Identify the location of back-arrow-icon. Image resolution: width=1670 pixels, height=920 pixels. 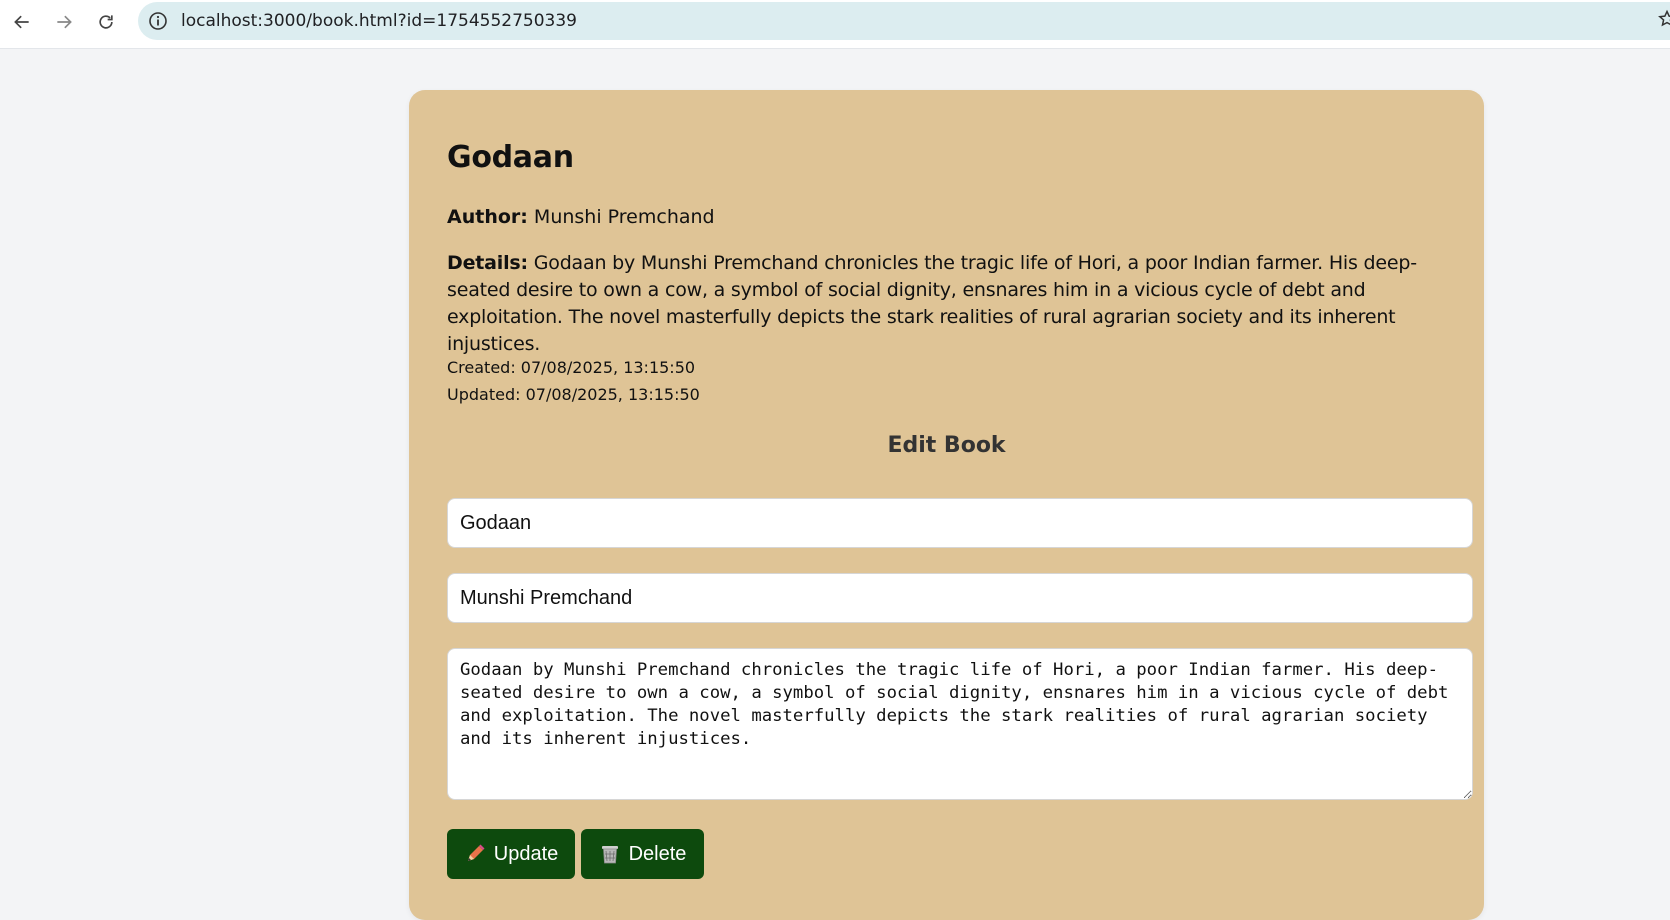
(22, 22).